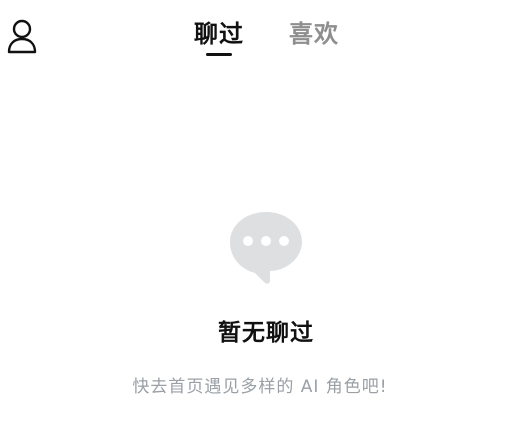  What do you see at coordinates (266, 333) in the screenshot?
I see `empty-state-title: 暂无聊过` at bounding box center [266, 333].